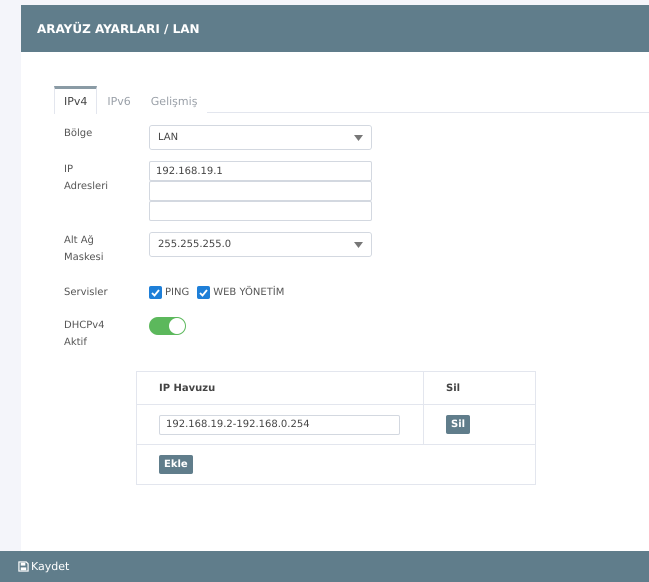 The width and height of the screenshot is (649, 582). I want to click on save-button: Kaydet, so click(44, 566).